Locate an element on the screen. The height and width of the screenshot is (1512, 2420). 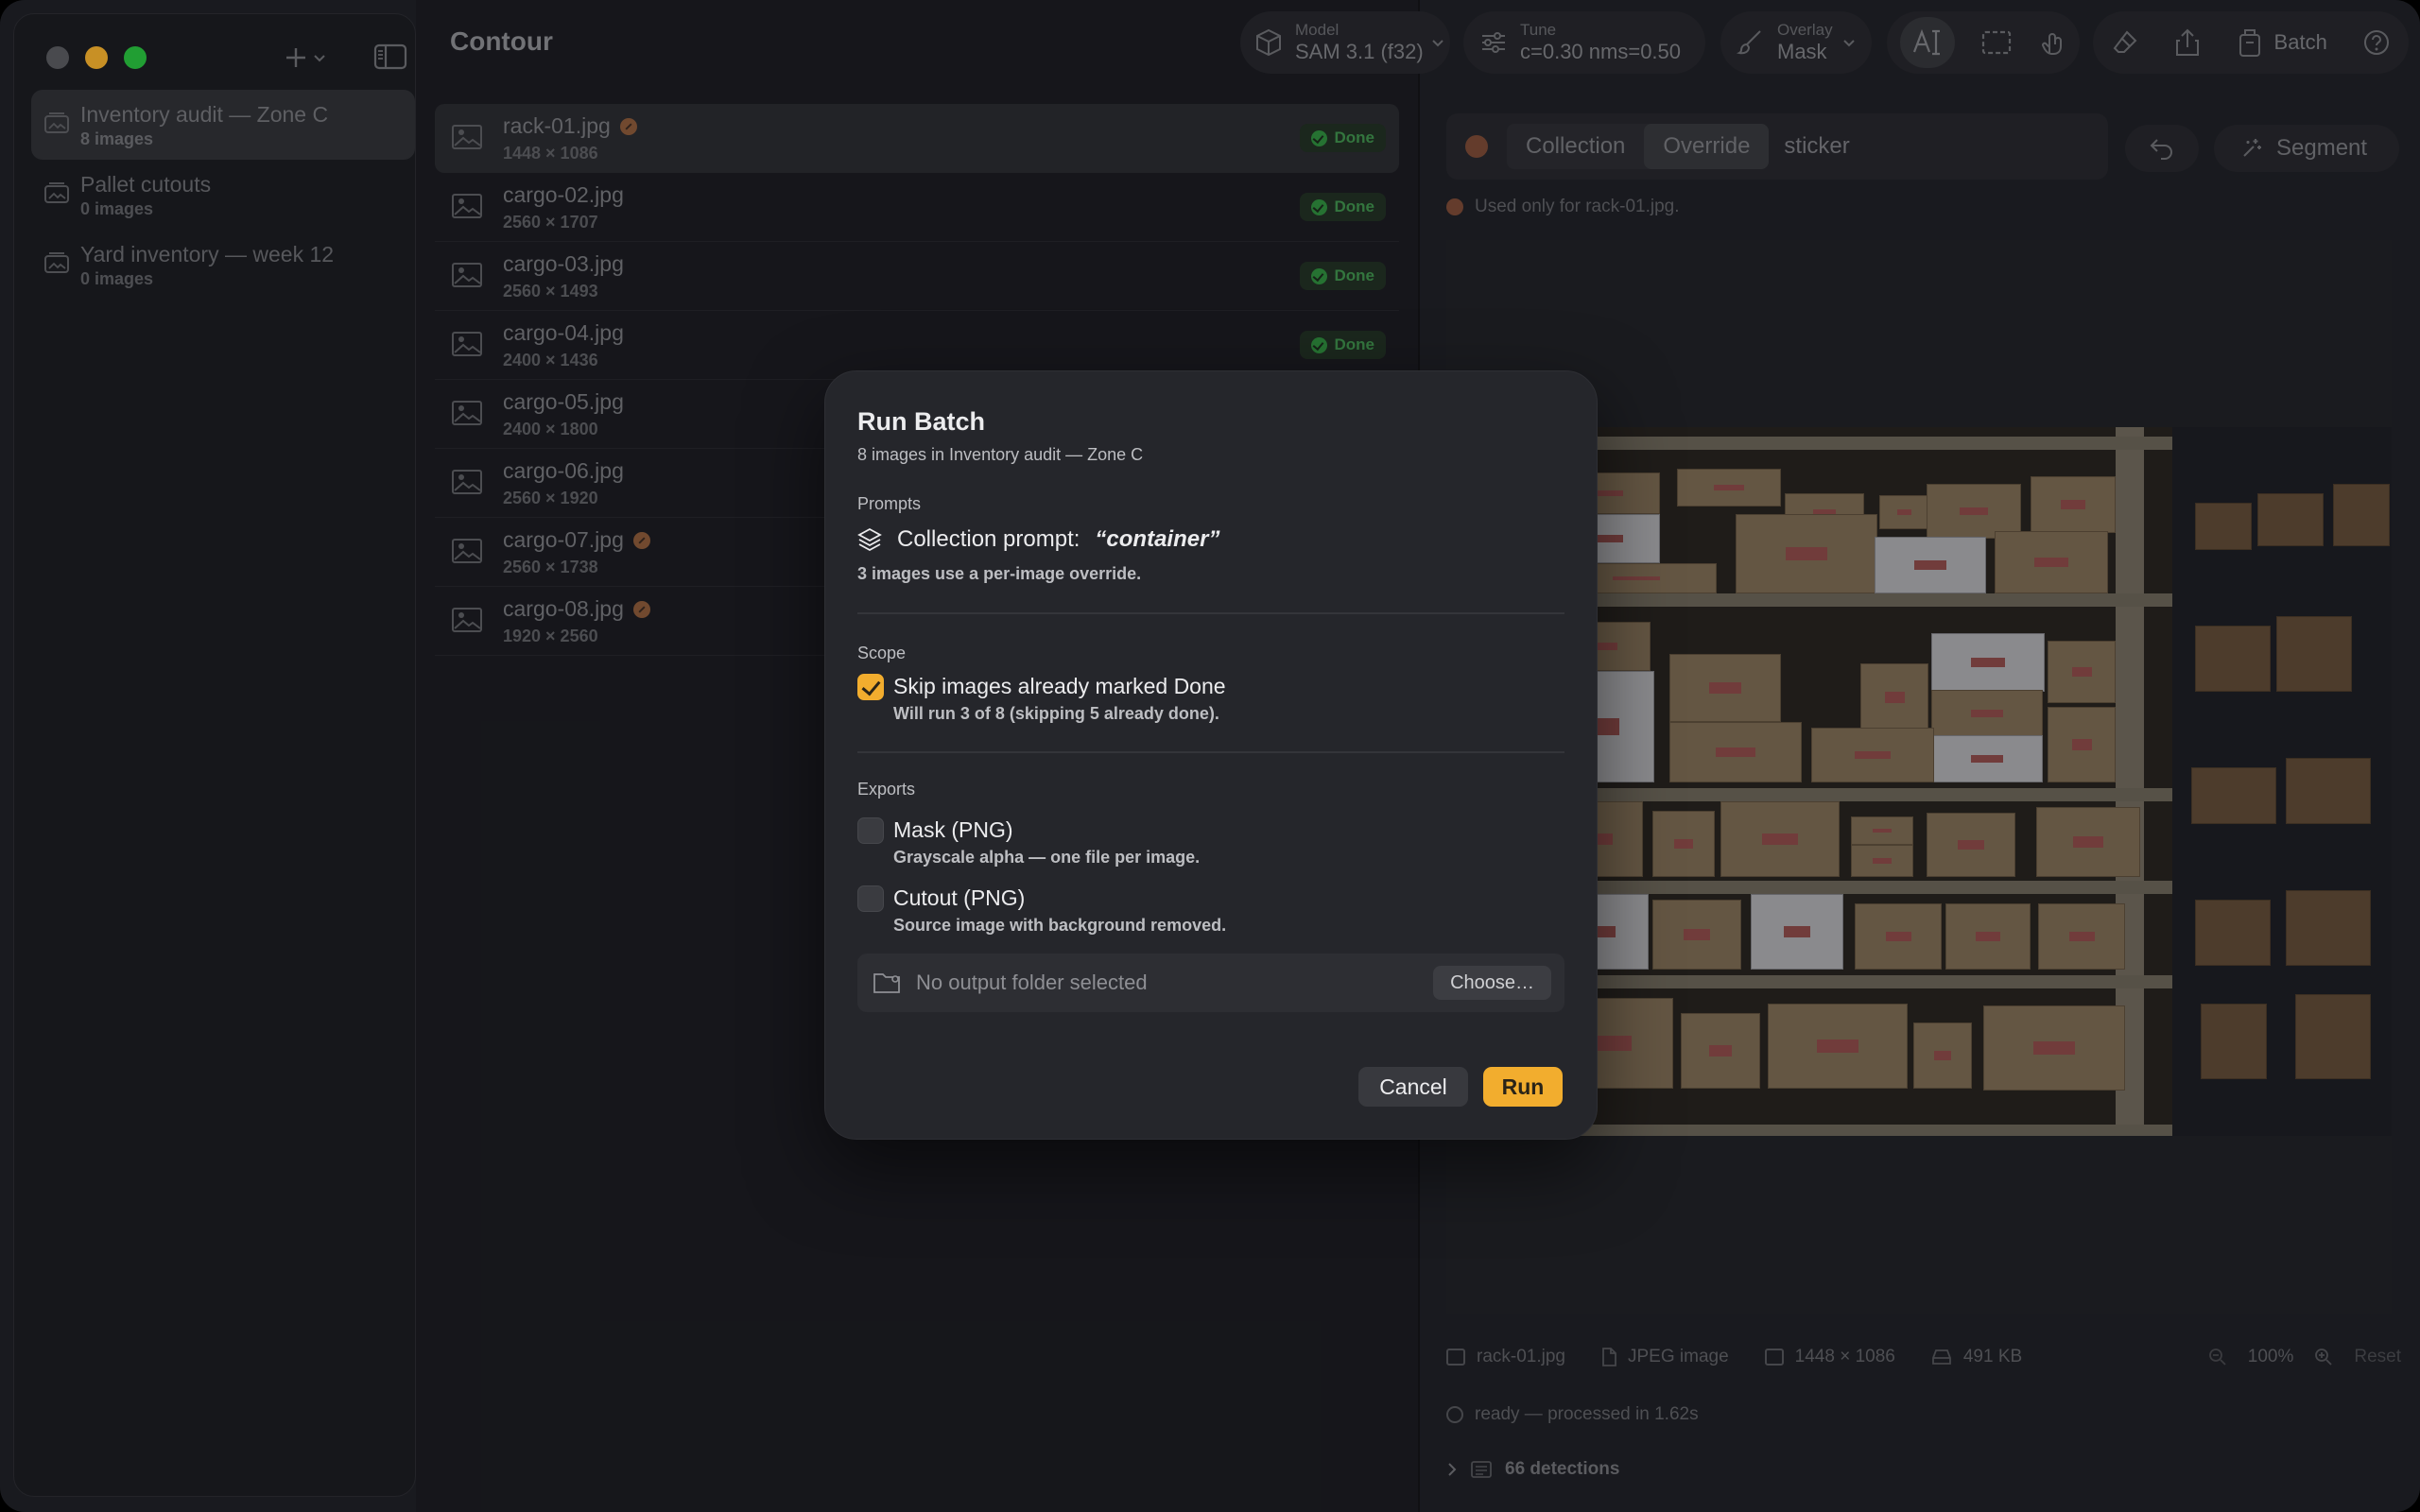
prompt-bar: Collection Override sticker is located at coordinates (1777, 146).